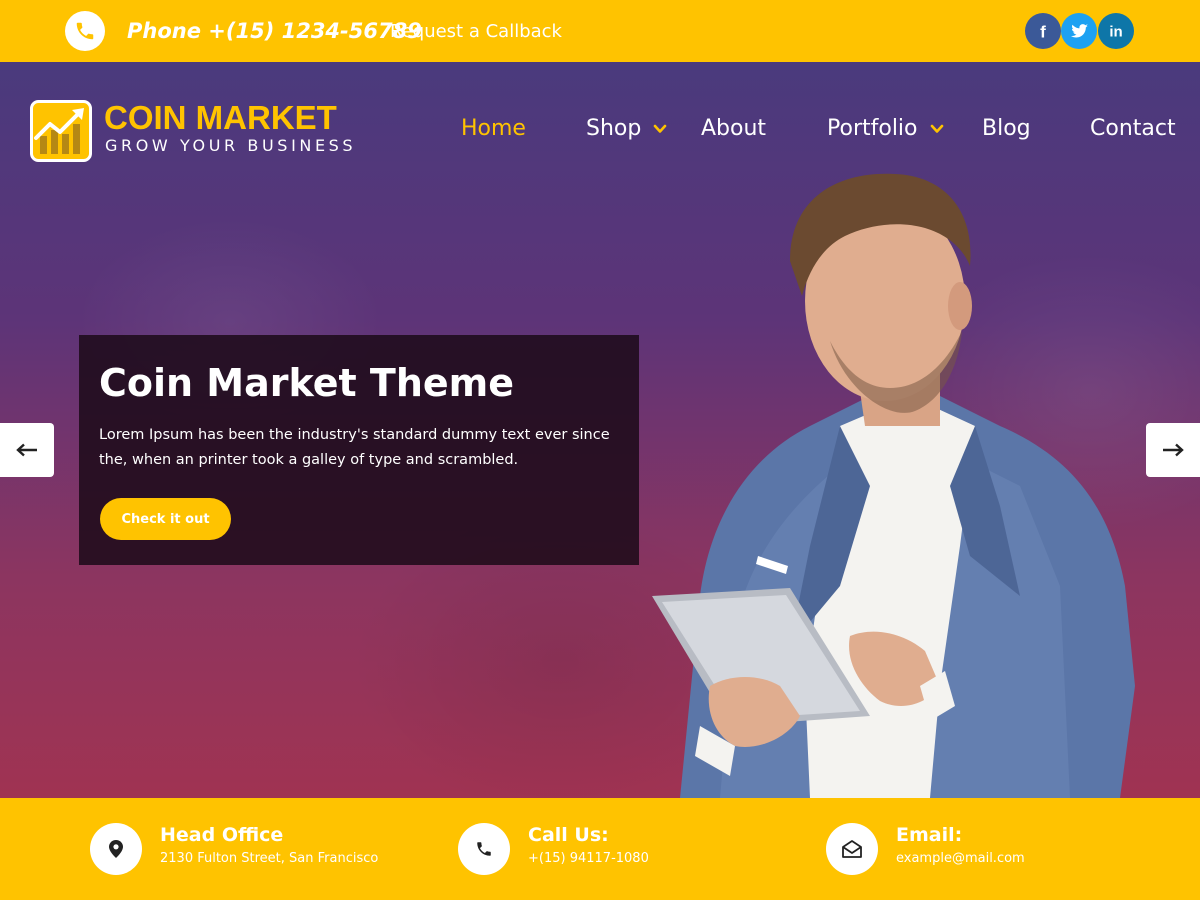 Image resolution: width=1200 pixels, height=900 pixels. What do you see at coordinates (222, 835) in the screenshot?
I see `info-title: Head Office` at bounding box center [222, 835].